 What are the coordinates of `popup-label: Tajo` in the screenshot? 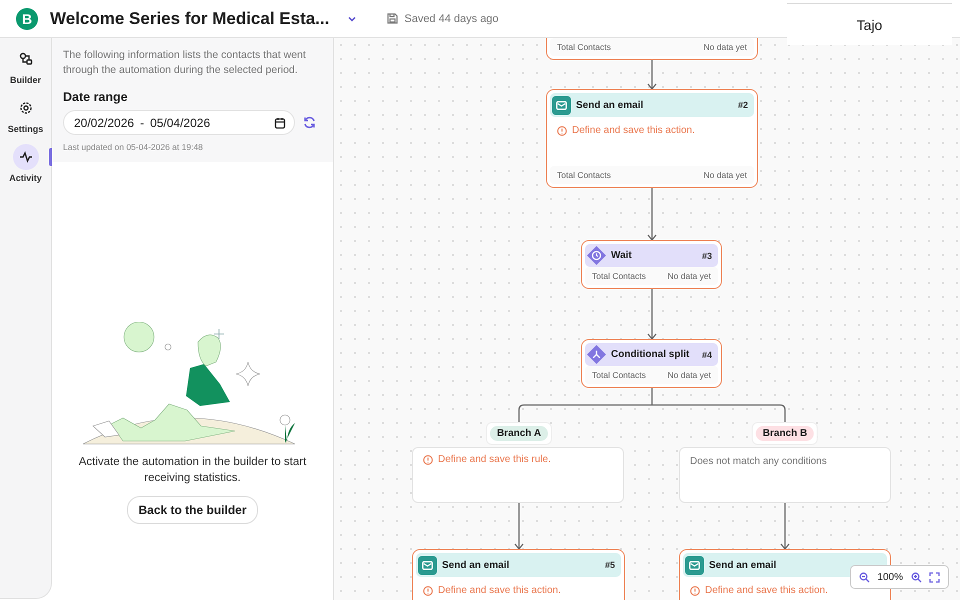 It's located at (869, 24).